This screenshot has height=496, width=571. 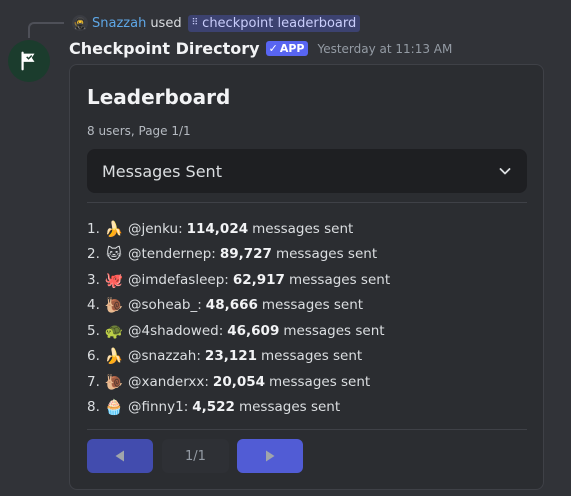 What do you see at coordinates (159, 97) in the screenshot?
I see `leaderboard-title: Leaderboard` at bounding box center [159, 97].